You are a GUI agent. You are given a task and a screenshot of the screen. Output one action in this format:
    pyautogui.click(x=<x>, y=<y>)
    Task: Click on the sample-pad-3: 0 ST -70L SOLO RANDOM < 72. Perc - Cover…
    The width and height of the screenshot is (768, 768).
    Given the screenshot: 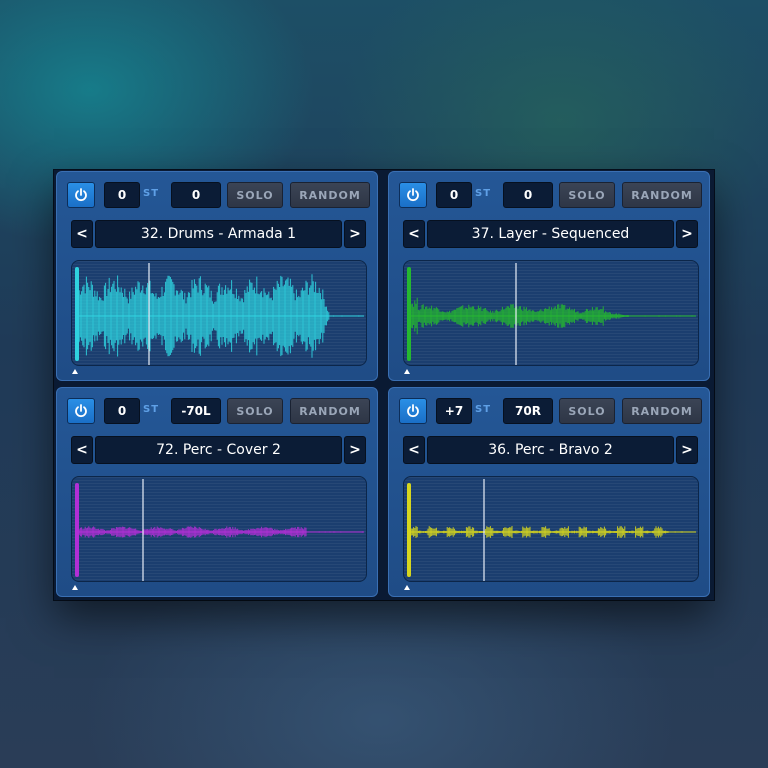 What is the action you would take?
    pyautogui.click(x=217, y=492)
    